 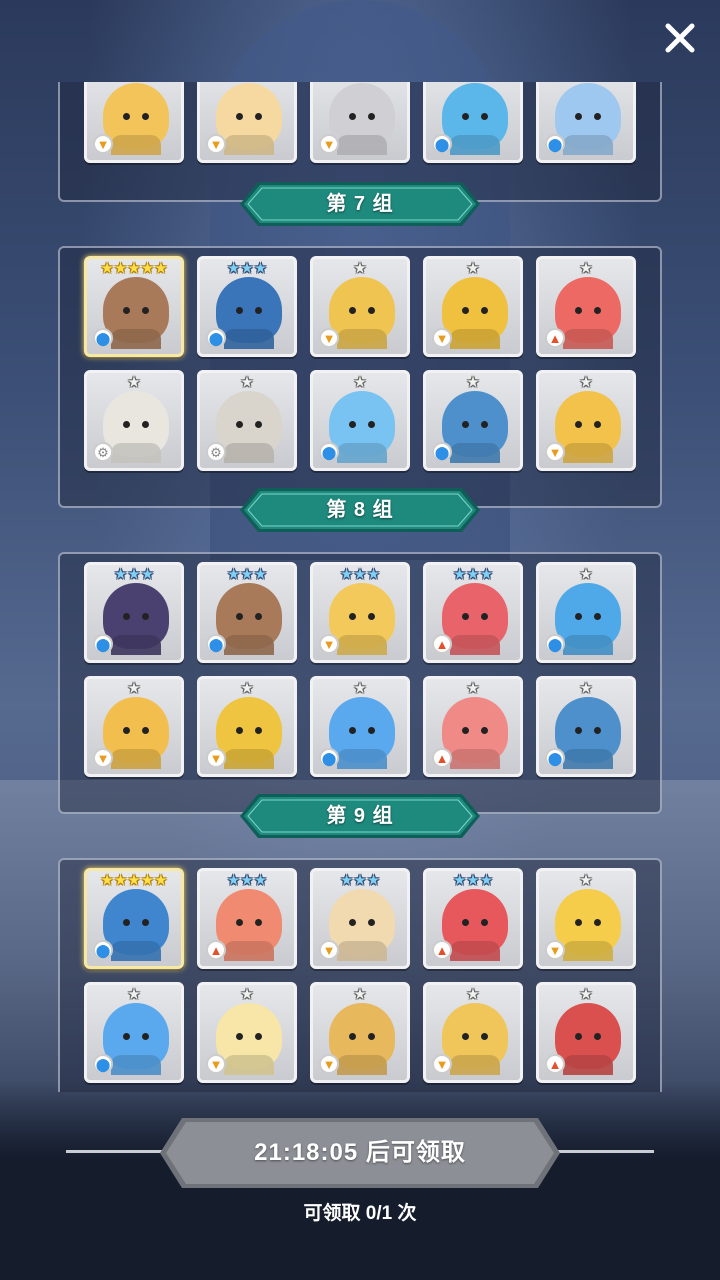 What do you see at coordinates (599, 1151) in the screenshot?
I see `divider-right` at bounding box center [599, 1151].